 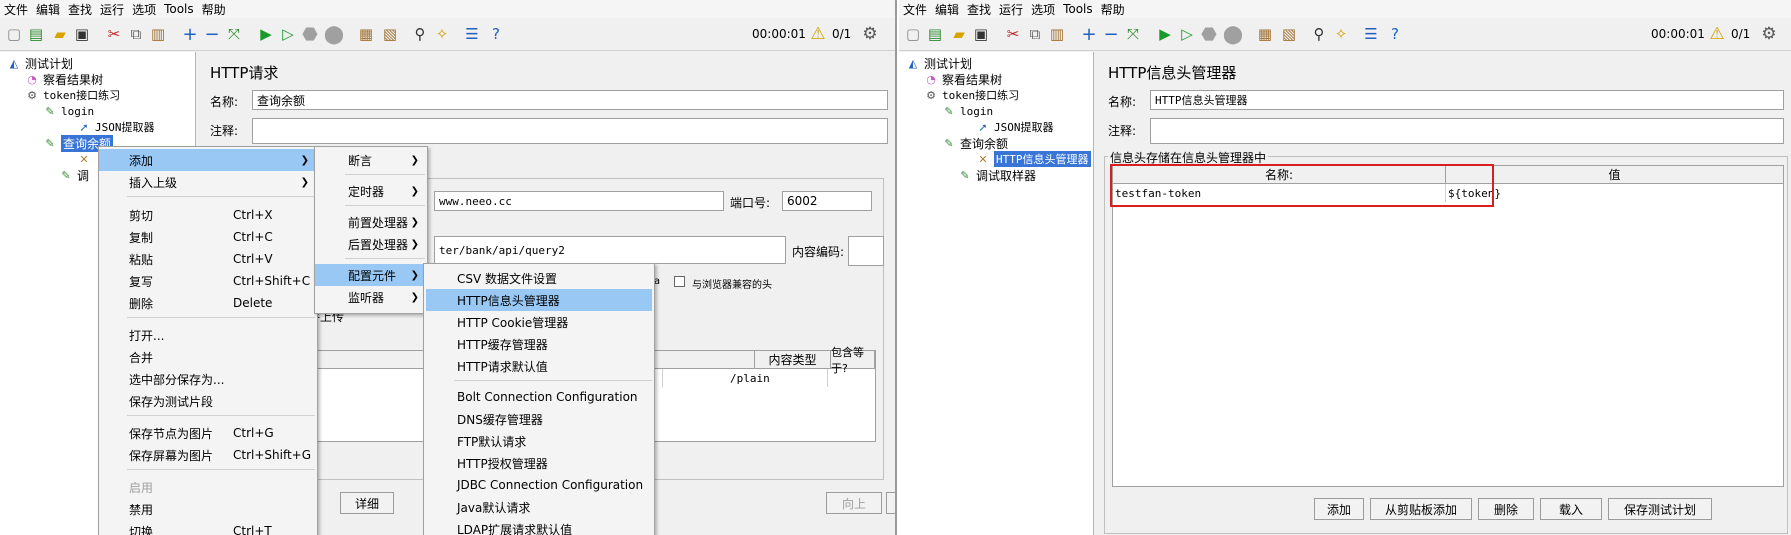 What do you see at coordinates (1571, 509) in the screenshot?
I see `load-button: 载入` at bounding box center [1571, 509].